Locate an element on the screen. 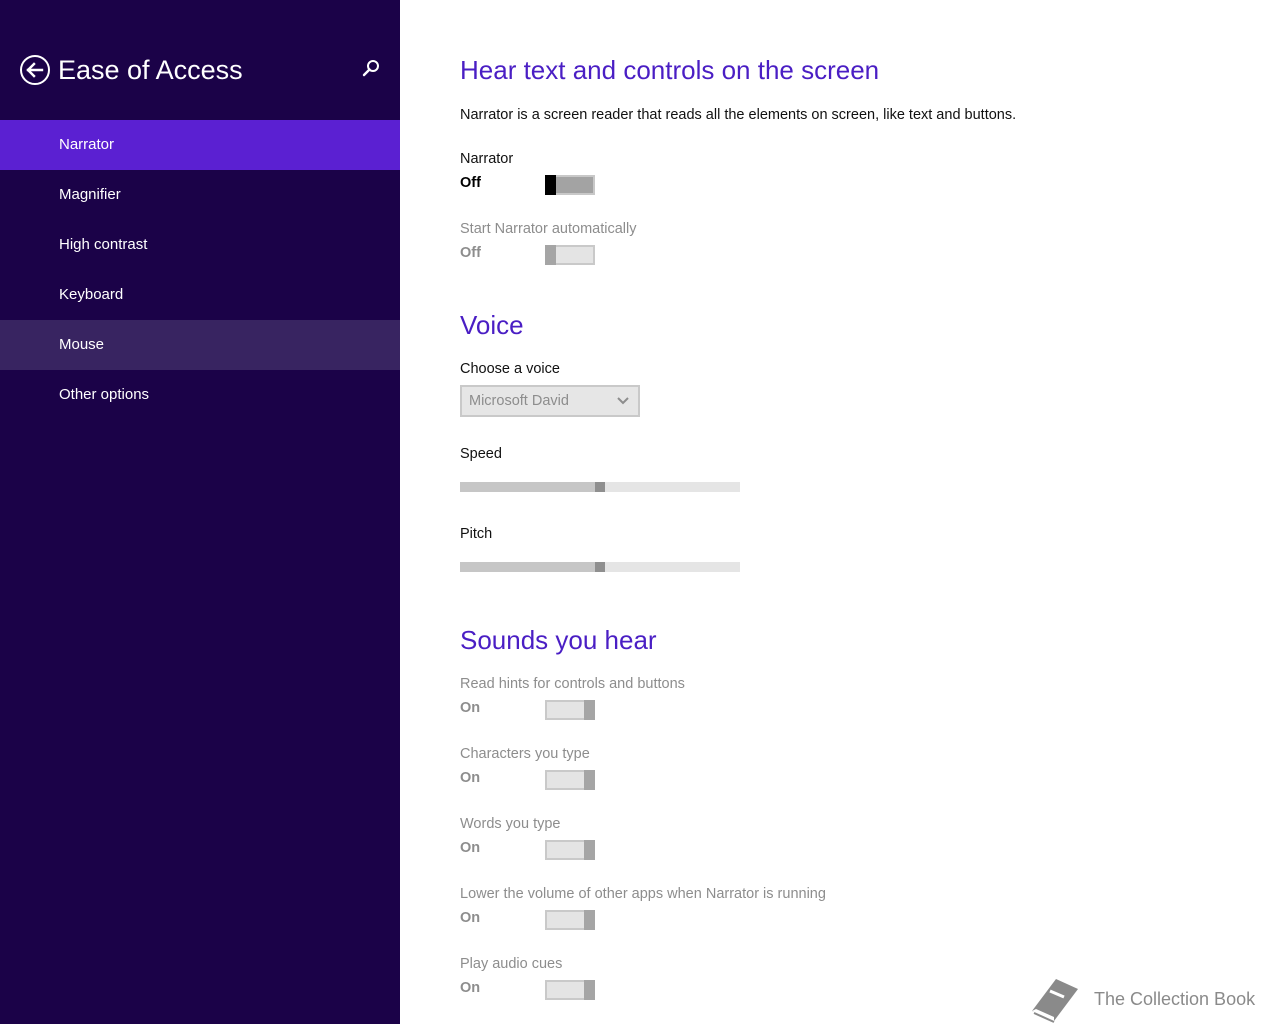 The height and width of the screenshot is (1024, 1280). watermark: The Collection Book is located at coordinates (1153, 998).